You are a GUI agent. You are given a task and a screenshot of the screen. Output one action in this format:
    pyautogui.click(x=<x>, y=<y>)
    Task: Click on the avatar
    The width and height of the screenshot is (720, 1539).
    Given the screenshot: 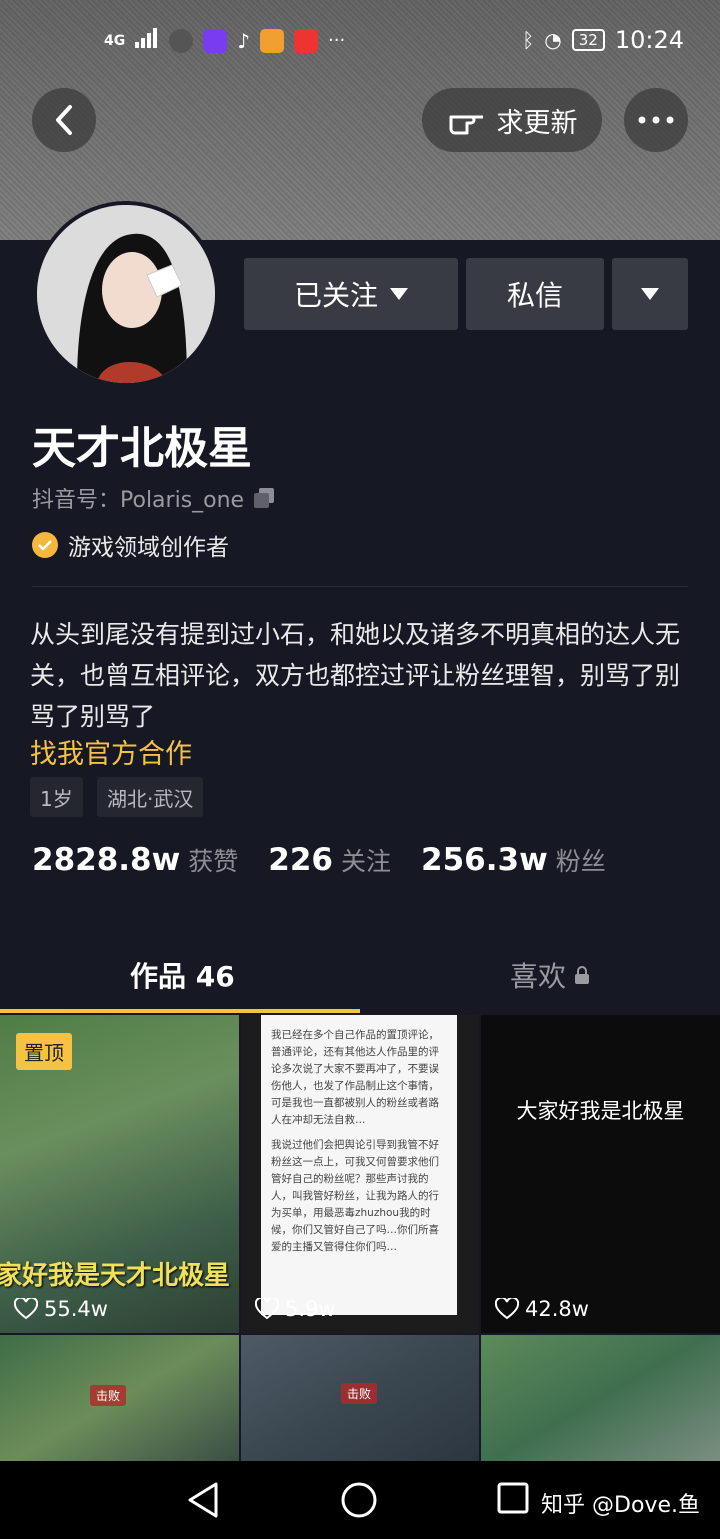 What is the action you would take?
    pyautogui.click(x=126, y=294)
    